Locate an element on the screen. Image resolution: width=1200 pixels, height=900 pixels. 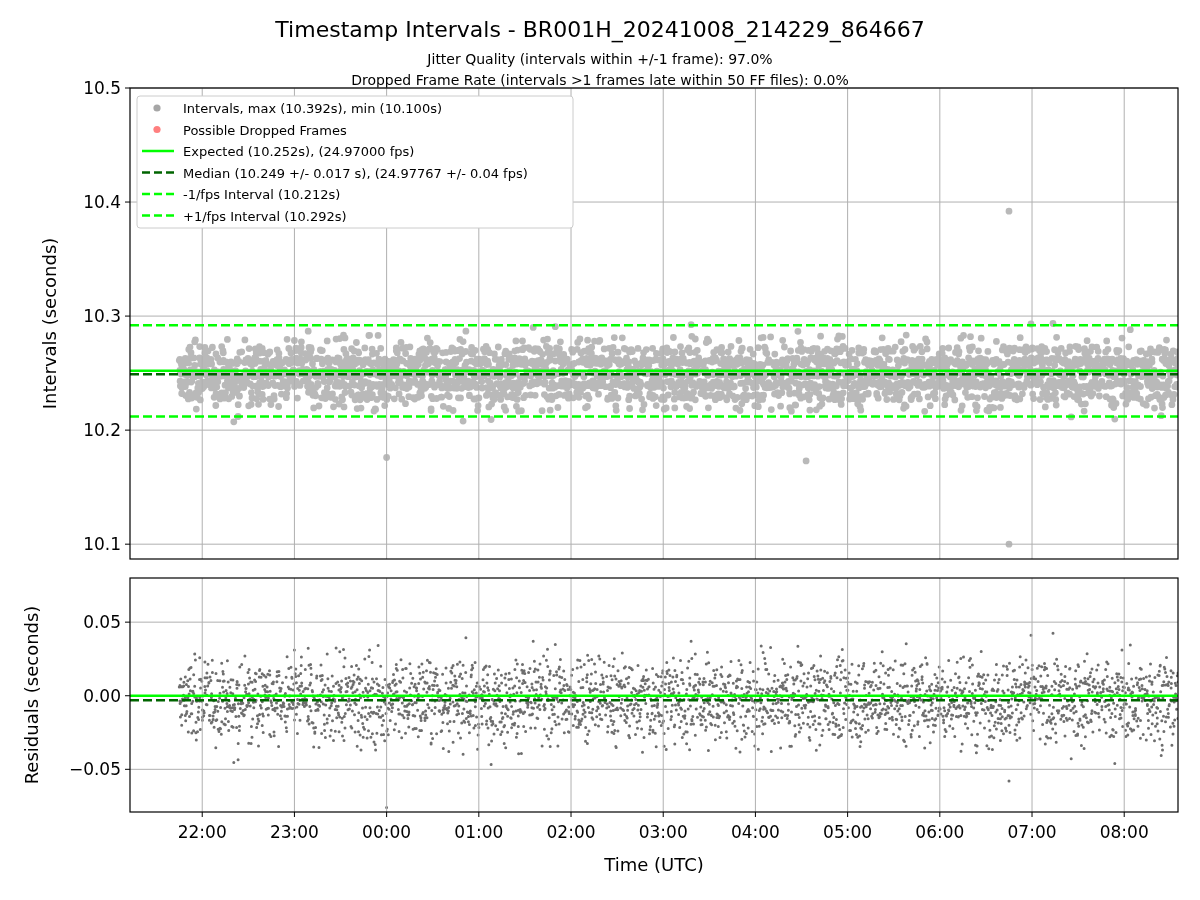
x-tick-label: 03:00 is located at coordinates (663, 832).